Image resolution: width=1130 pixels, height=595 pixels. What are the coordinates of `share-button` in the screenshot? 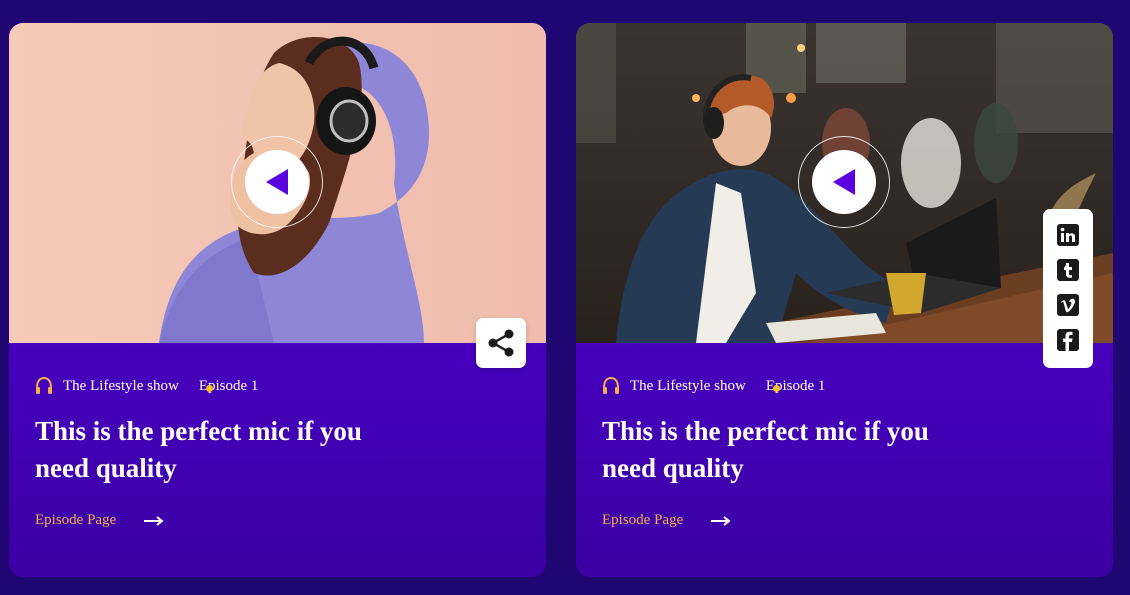 It's located at (501, 343).